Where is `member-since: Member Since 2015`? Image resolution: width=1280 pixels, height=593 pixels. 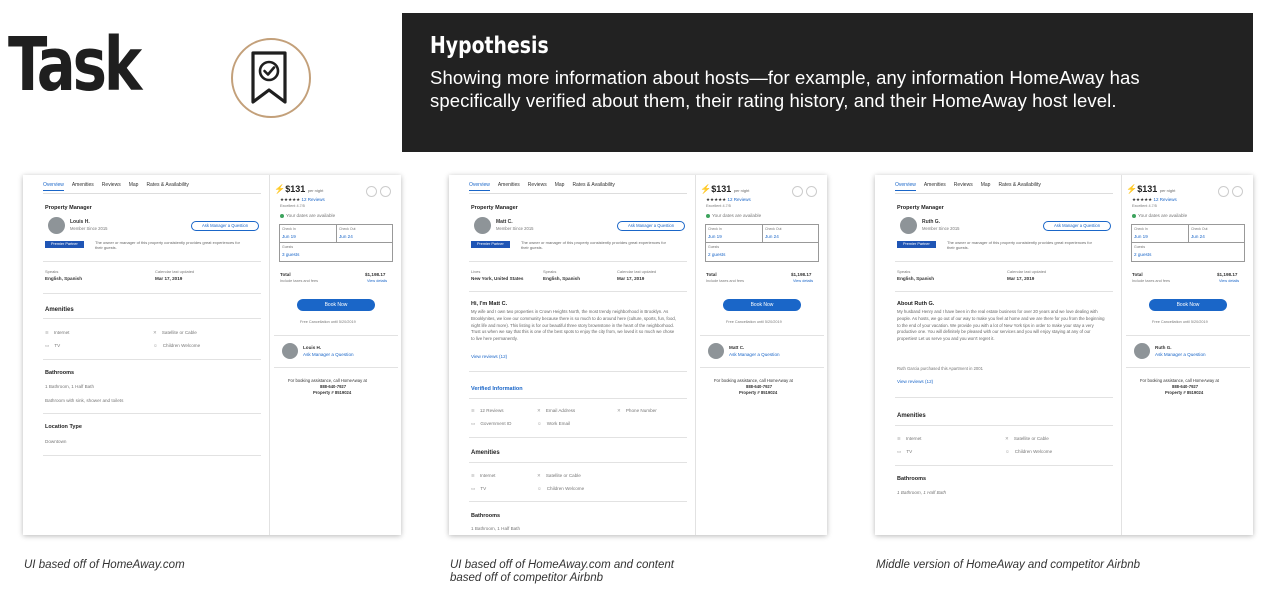 member-since: Member Since 2015 is located at coordinates (89, 228).